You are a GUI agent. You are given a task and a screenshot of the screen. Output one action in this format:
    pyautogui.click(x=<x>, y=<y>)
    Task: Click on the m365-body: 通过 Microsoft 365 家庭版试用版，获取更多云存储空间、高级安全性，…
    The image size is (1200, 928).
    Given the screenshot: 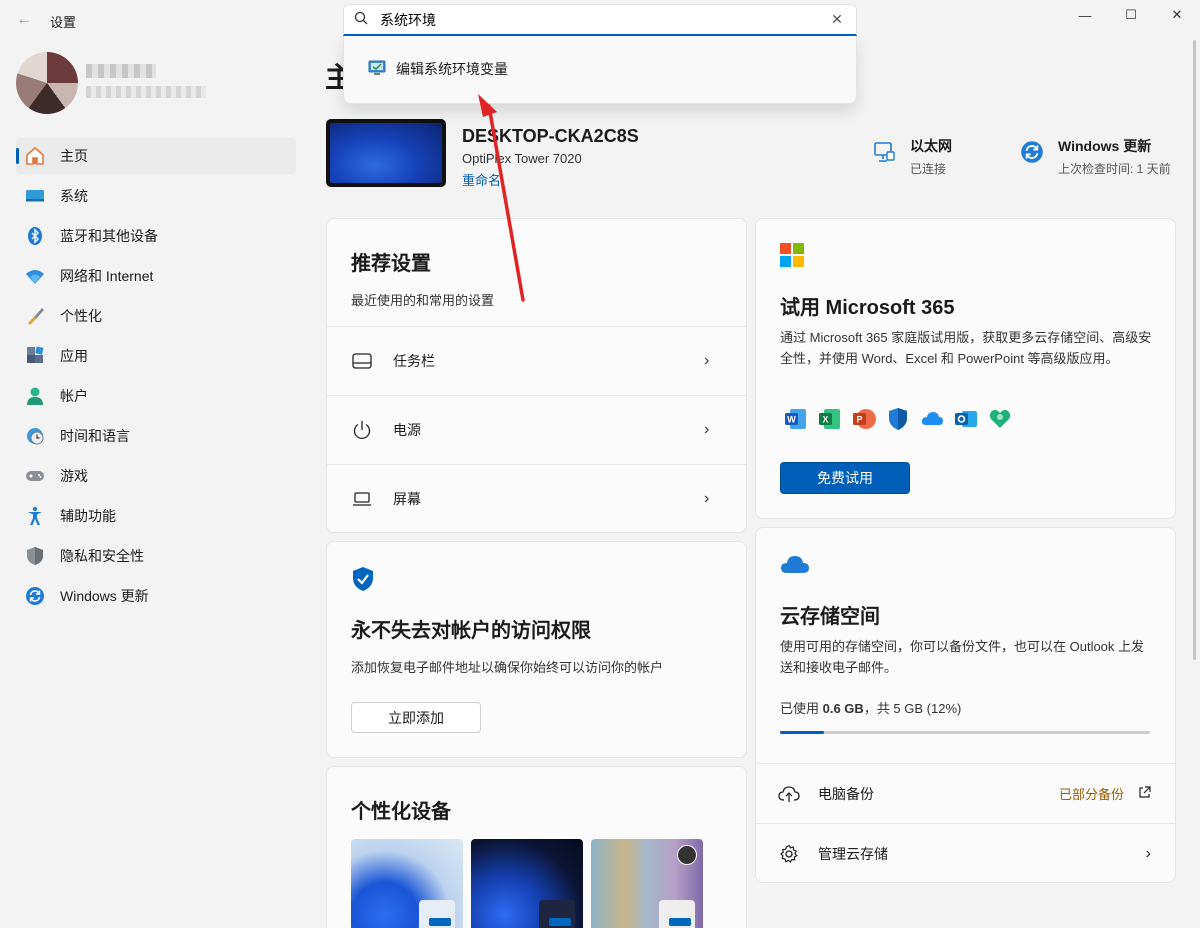 What is the action you would take?
    pyautogui.click(x=966, y=348)
    